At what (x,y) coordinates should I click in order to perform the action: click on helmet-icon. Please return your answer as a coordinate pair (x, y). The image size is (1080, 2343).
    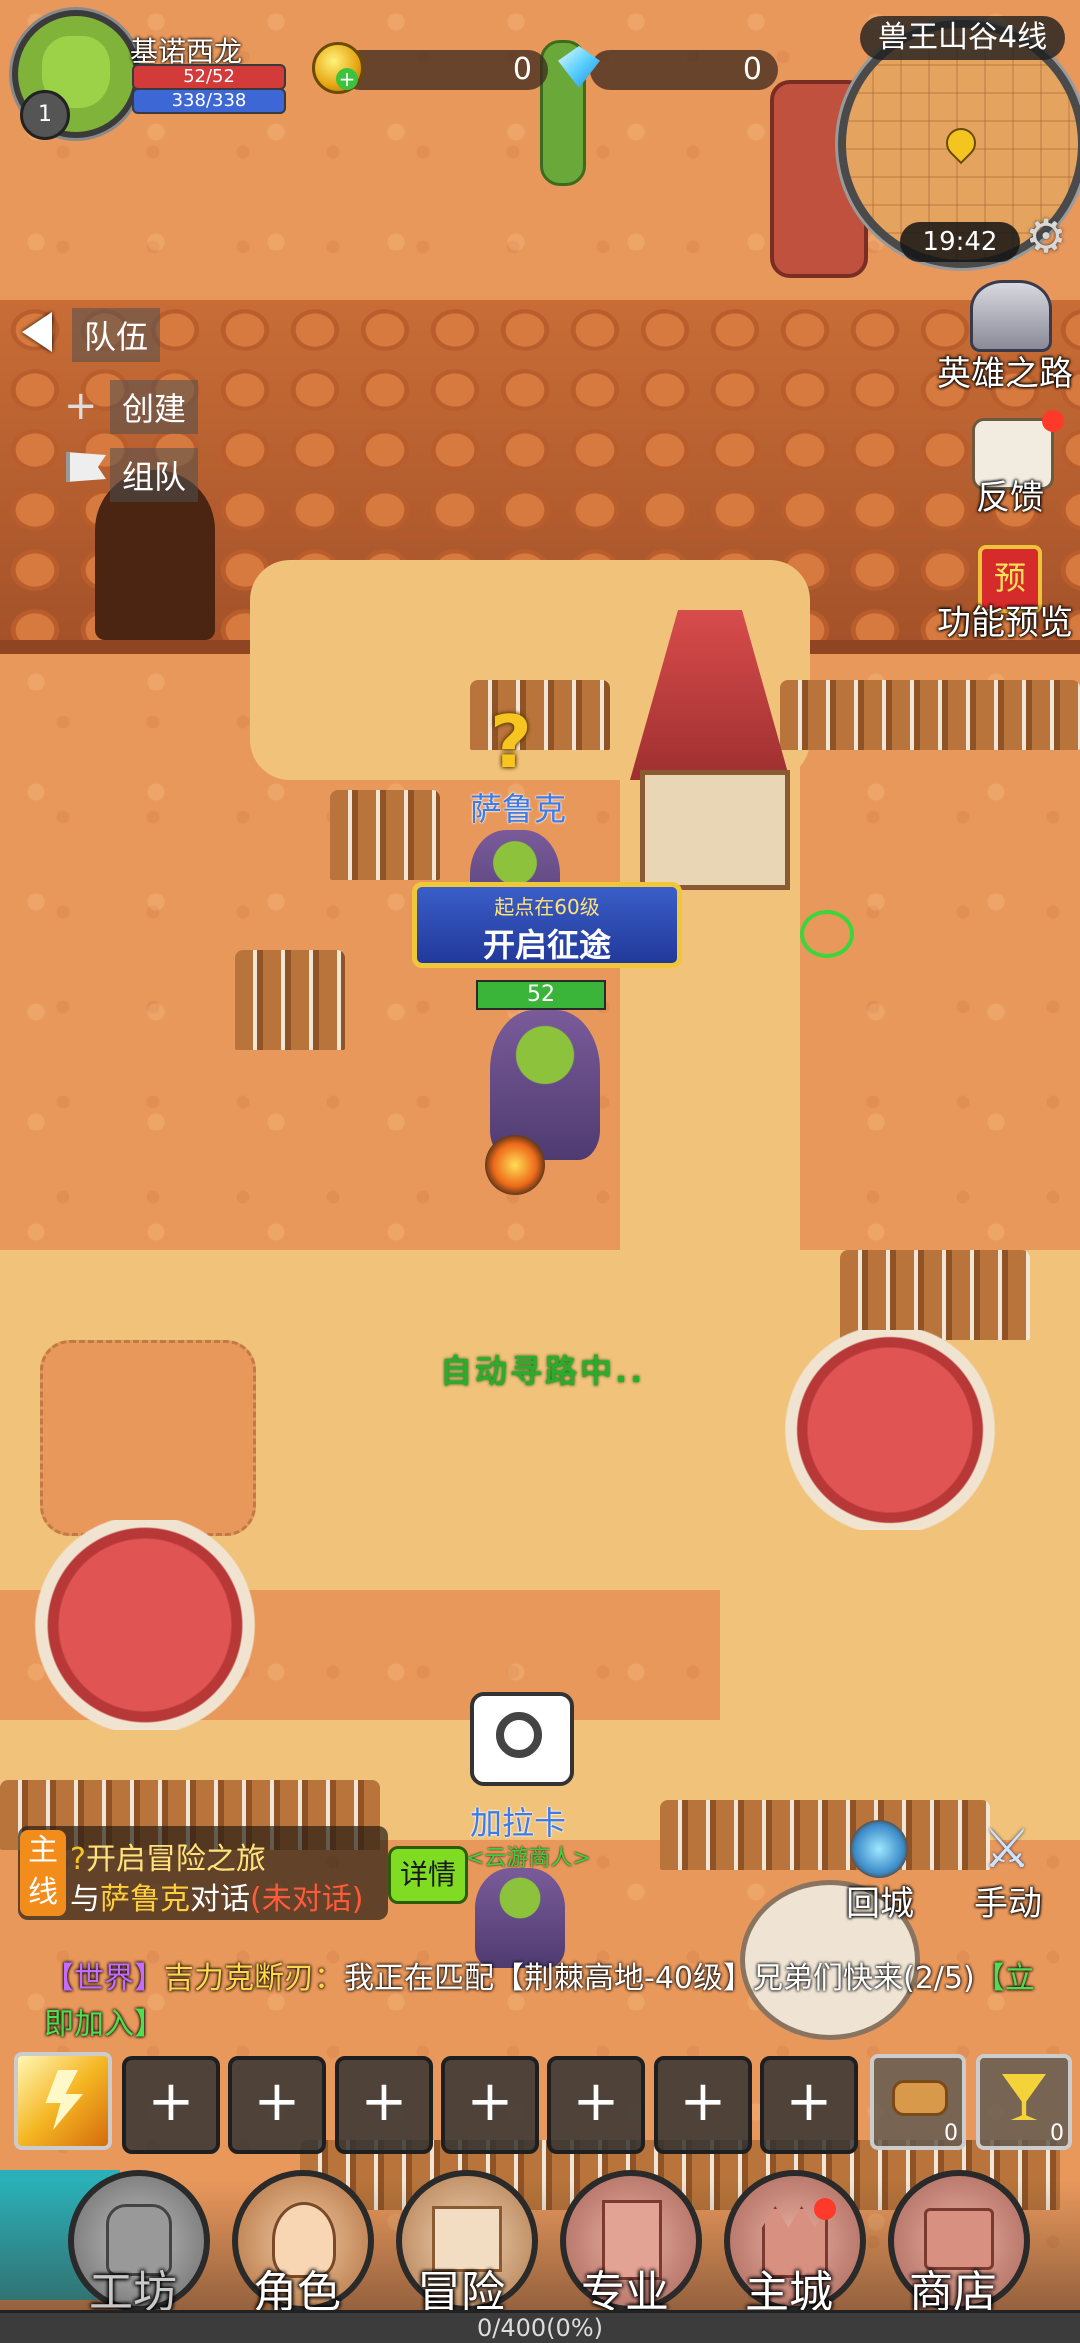
    Looking at the image, I should click on (1011, 316).